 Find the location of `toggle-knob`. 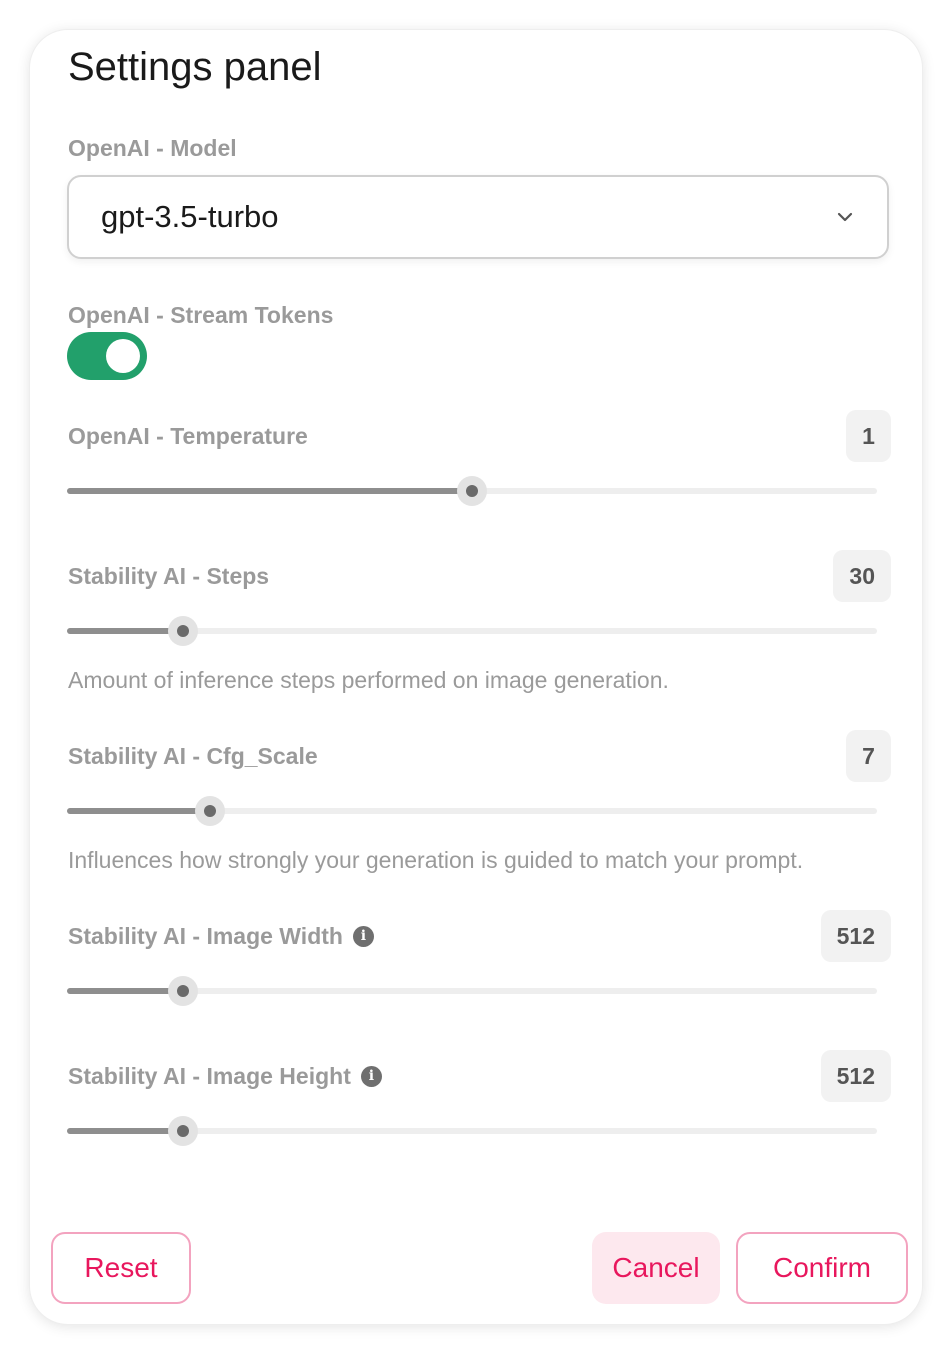

toggle-knob is located at coordinates (123, 356).